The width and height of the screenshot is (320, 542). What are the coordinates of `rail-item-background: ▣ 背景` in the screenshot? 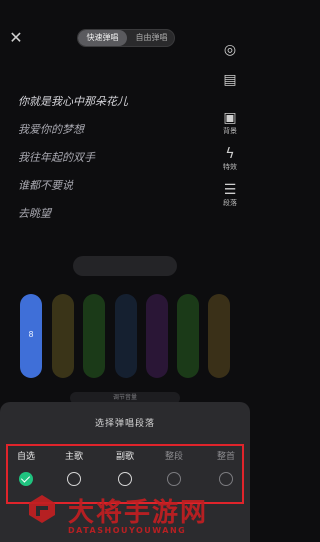 It's located at (230, 123).